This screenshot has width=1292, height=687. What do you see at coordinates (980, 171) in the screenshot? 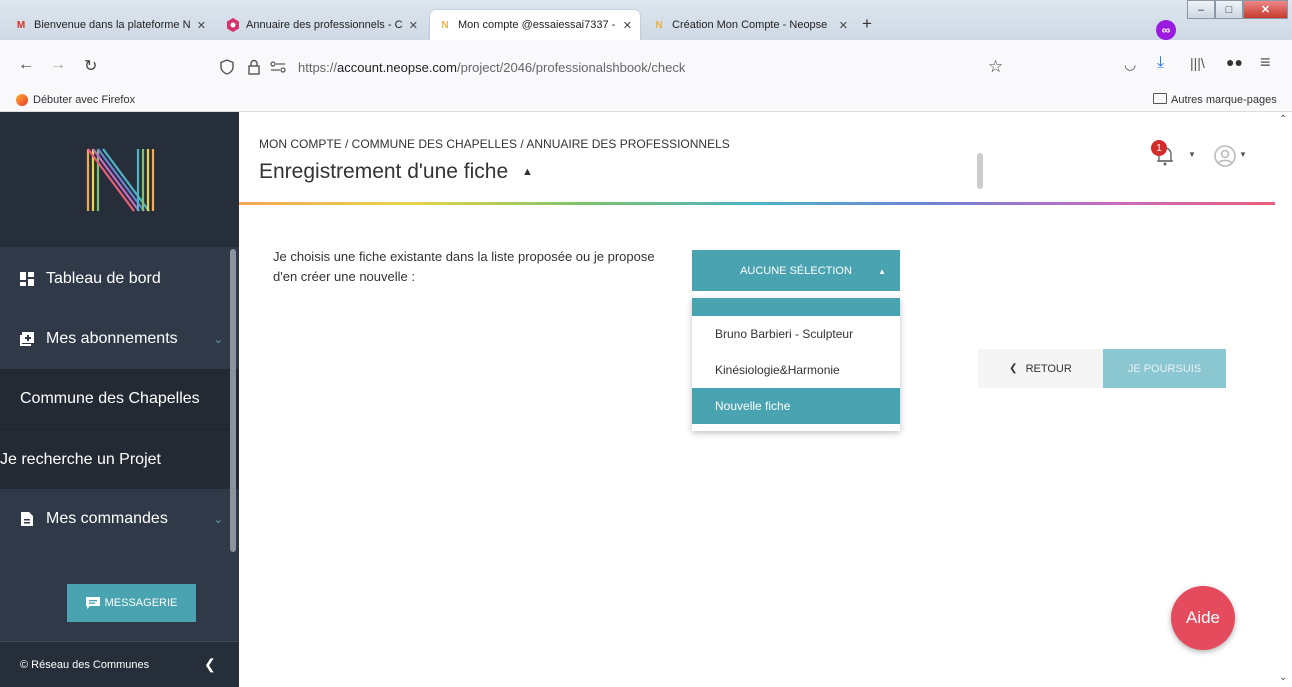
I see `header-scroll-thumb` at bounding box center [980, 171].